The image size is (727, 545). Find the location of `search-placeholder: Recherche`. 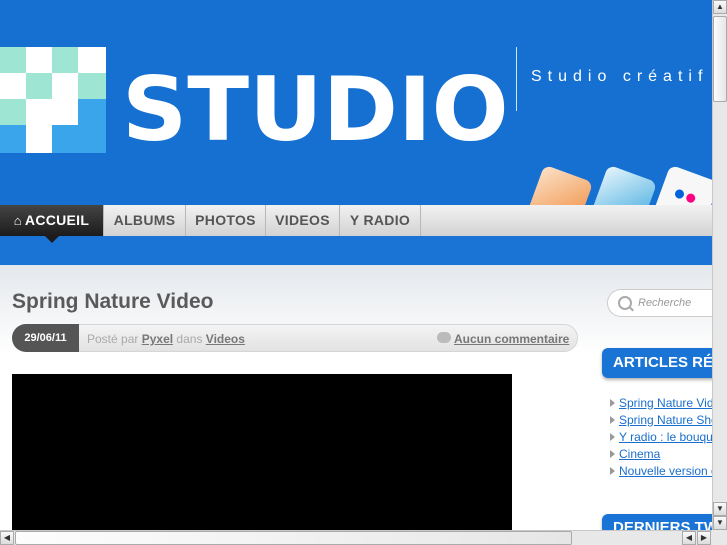

search-placeholder: Recherche is located at coordinates (665, 303).